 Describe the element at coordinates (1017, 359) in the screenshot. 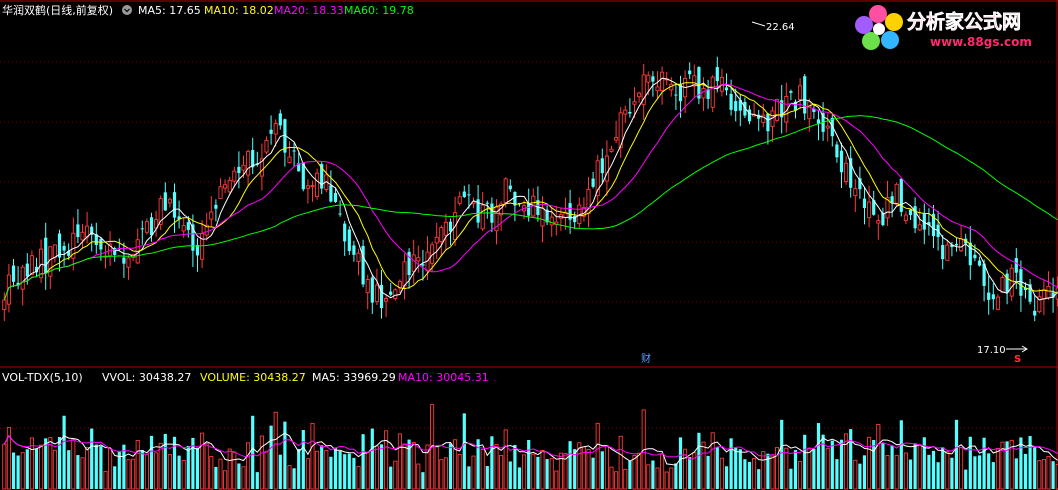

I see `sell-signal-marker: S` at that location.